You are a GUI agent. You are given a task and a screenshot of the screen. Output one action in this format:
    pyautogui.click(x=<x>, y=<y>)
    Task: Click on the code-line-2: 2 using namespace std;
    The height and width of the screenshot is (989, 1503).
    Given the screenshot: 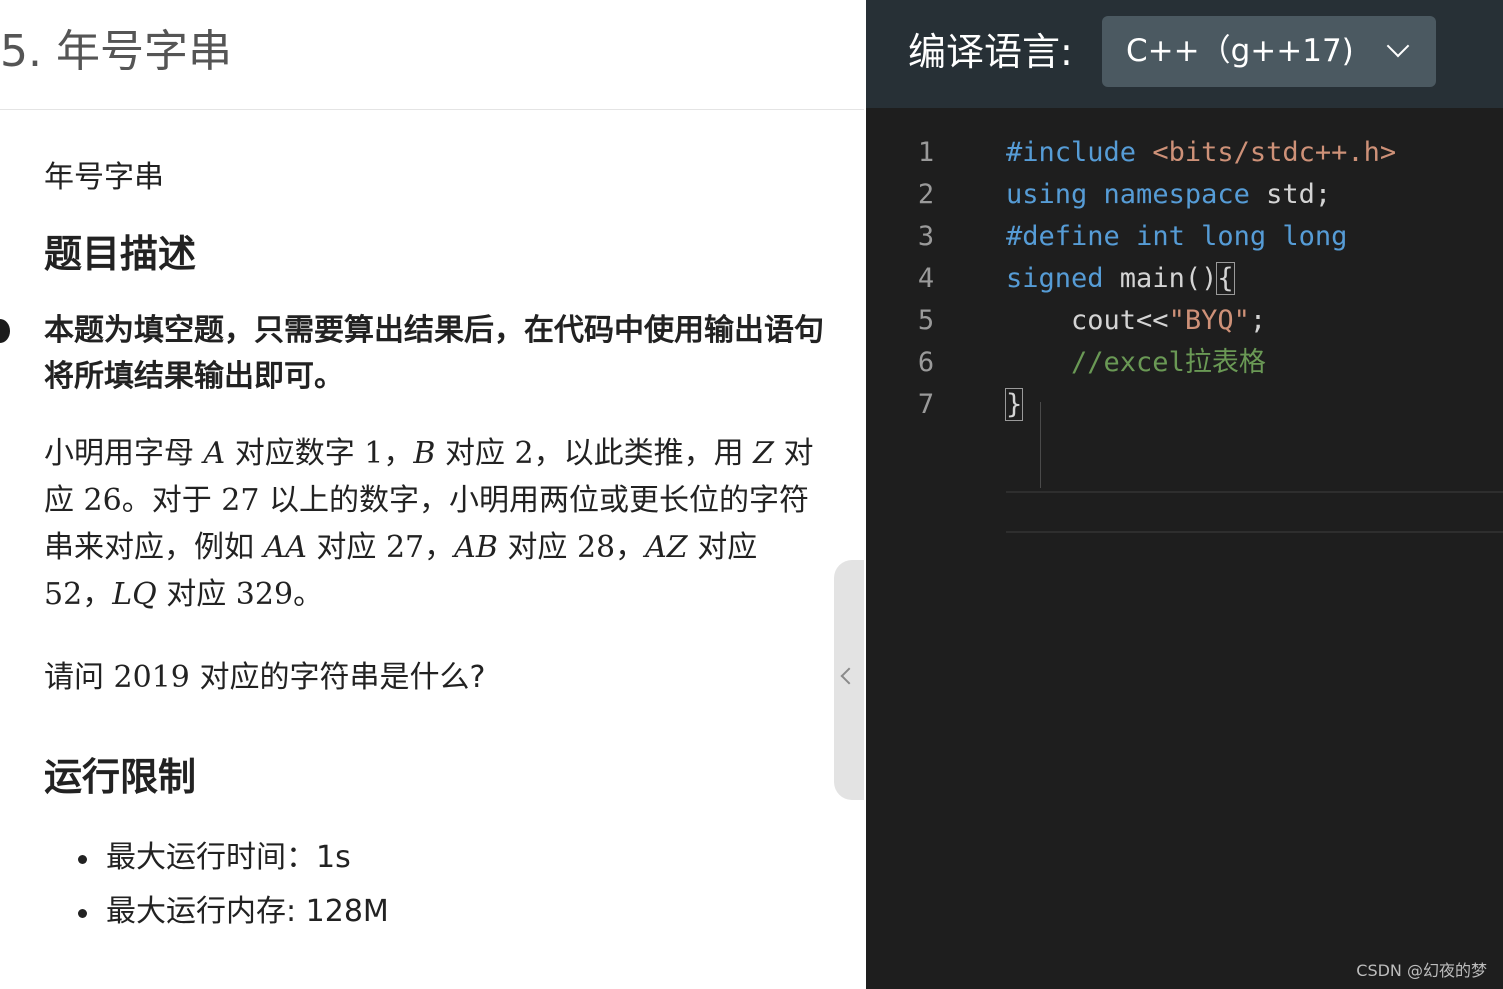 What is the action you would take?
    pyautogui.click(x=1184, y=195)
    